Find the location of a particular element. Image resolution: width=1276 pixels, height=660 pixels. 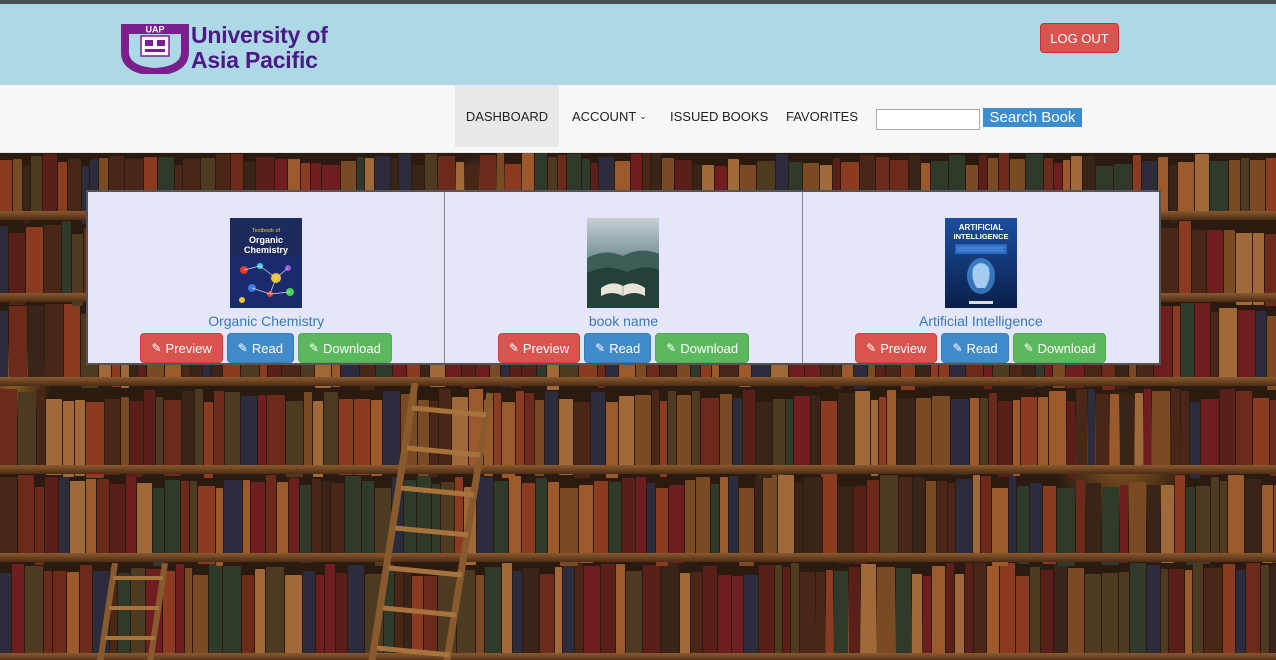

nav-account: ACCOUNT ⌄ is located at coordinates (609, 116).